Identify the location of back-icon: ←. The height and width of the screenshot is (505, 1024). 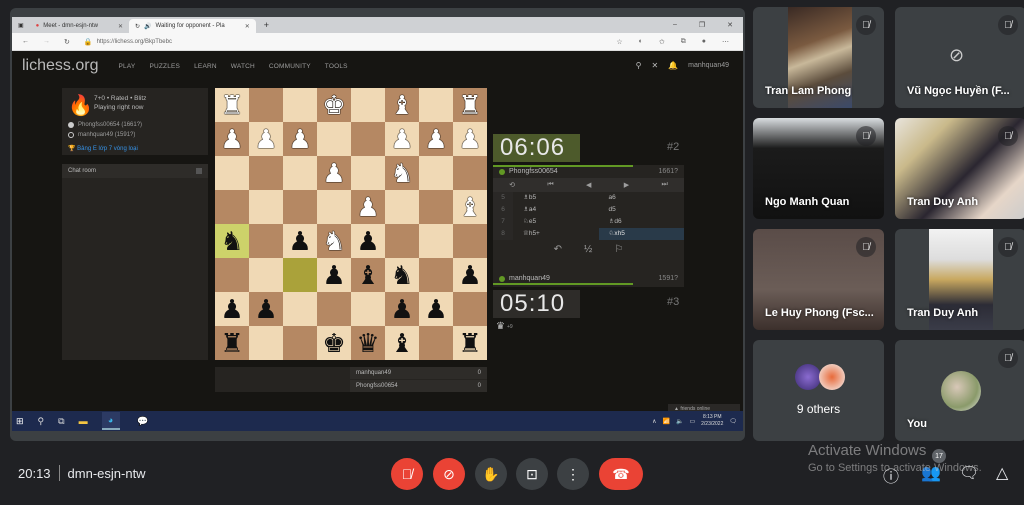
(25, 41).